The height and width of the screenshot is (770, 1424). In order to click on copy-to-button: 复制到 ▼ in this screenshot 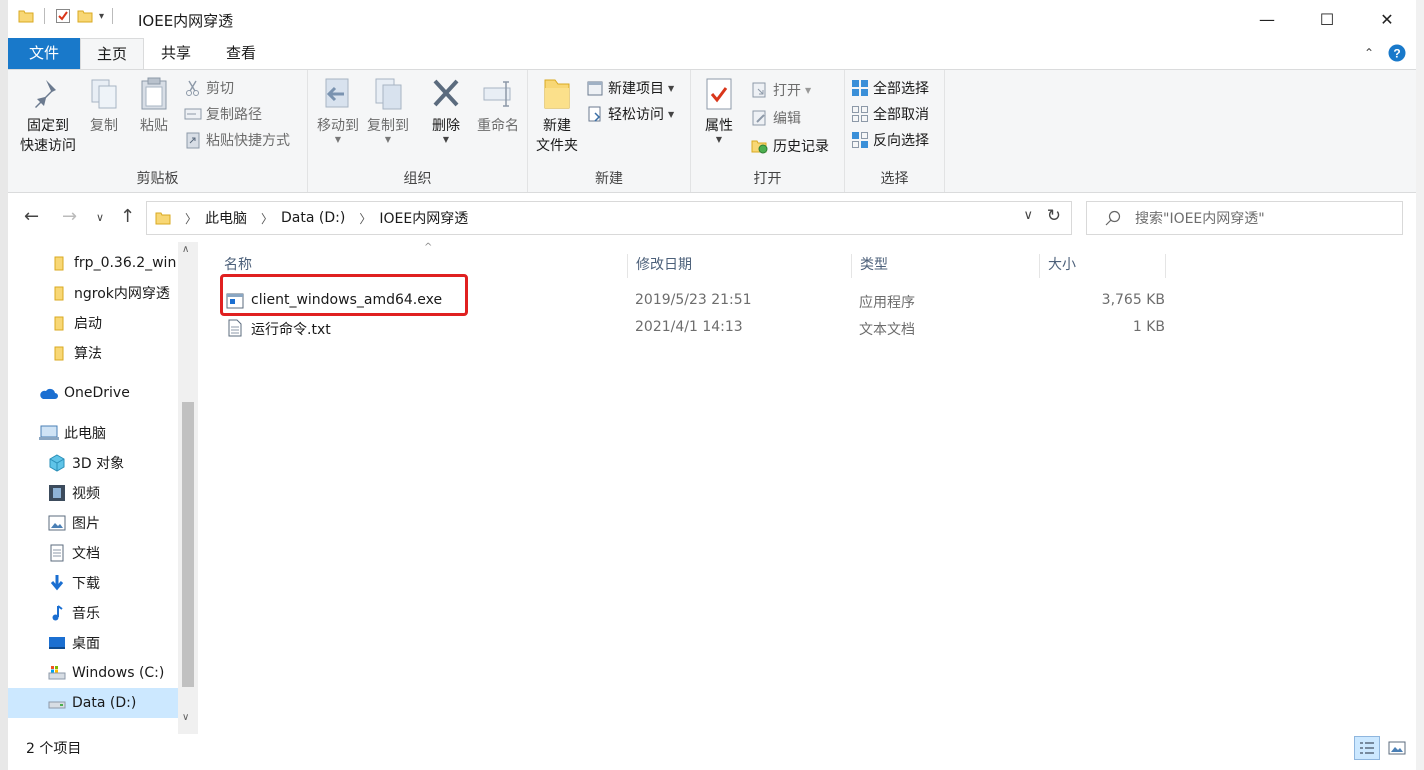, I will do `click(388, 110)`.